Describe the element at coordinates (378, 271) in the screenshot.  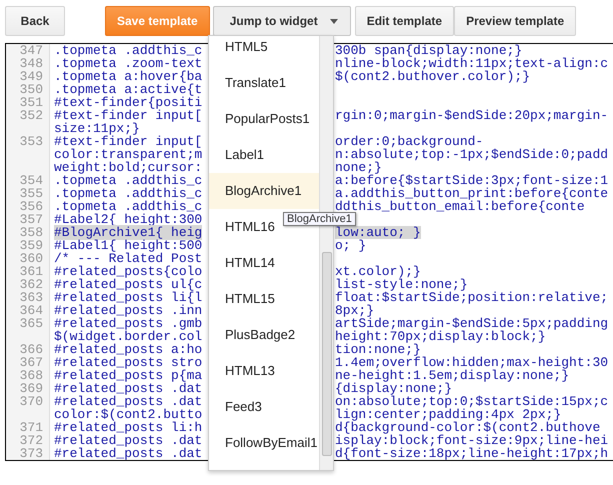
I see `code-text: xt.color);}` at that location.